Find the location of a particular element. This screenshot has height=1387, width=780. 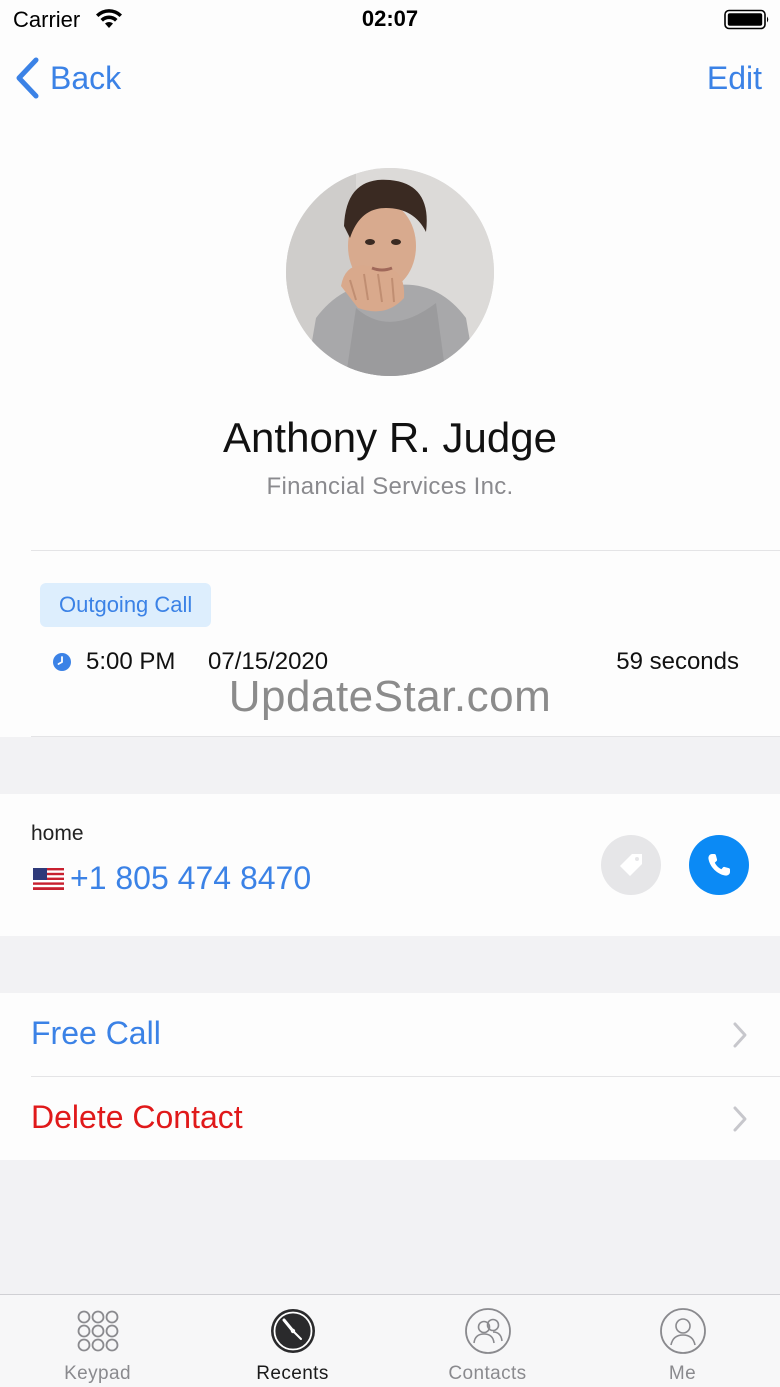

tab-label: Keypad is located at coordinates (97, 1373).